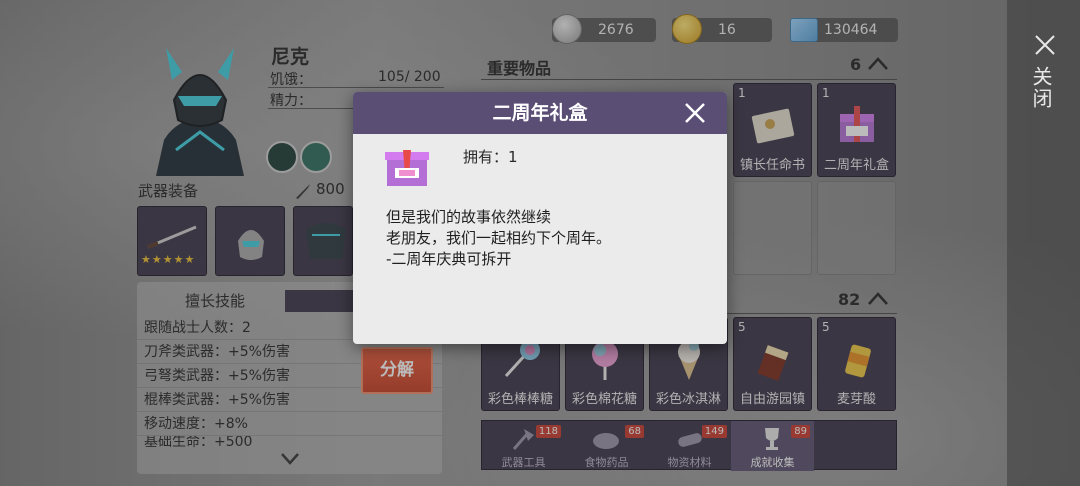 This screenshot has height=486, width=1080. Describe the element at coordinates (499, 238) in the screenshot. I see `dialog-desc-line: 老朋友，我们一起相约下个周年。` at that location.